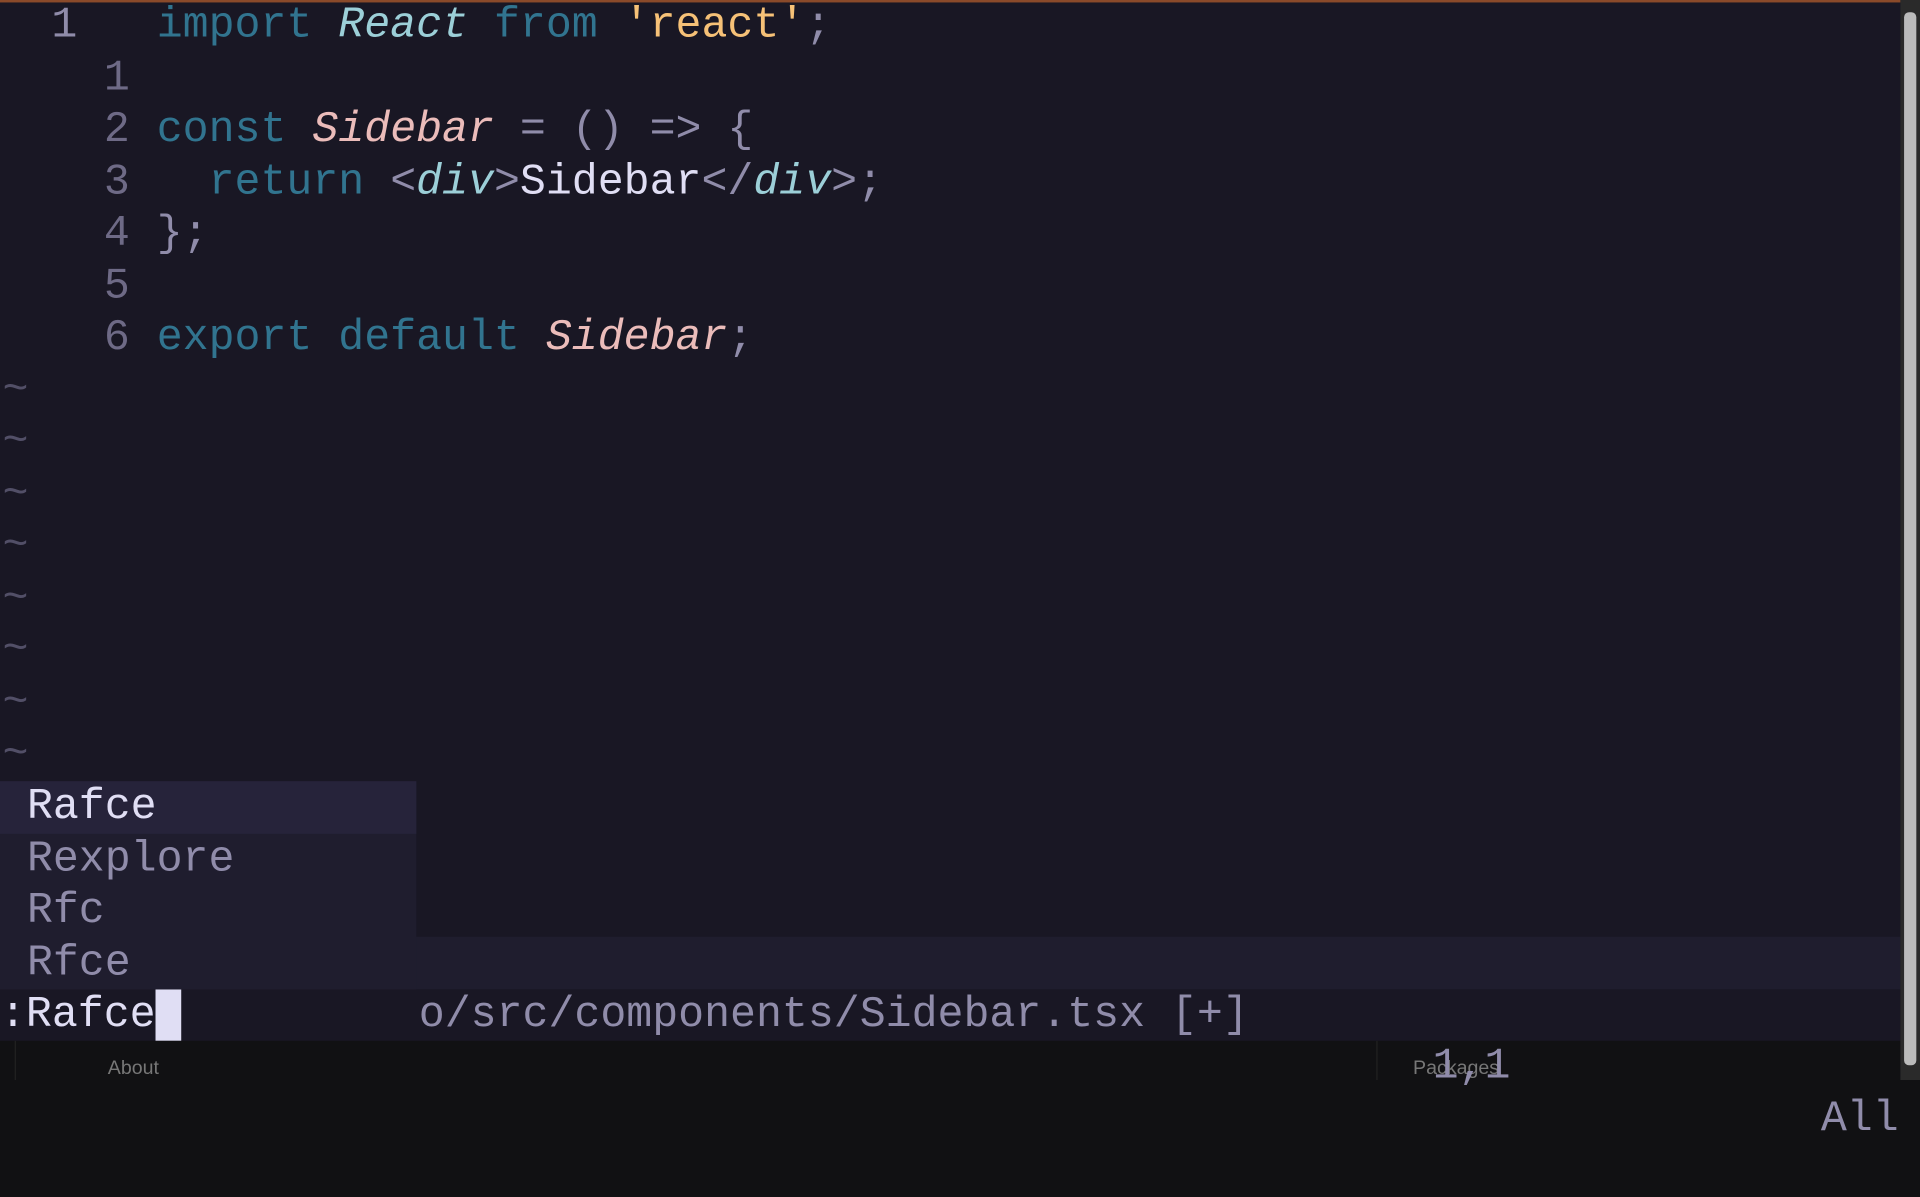 This screenshot has height=1197, width=1920. I want to click on line-number: 5, so click(116, 286).